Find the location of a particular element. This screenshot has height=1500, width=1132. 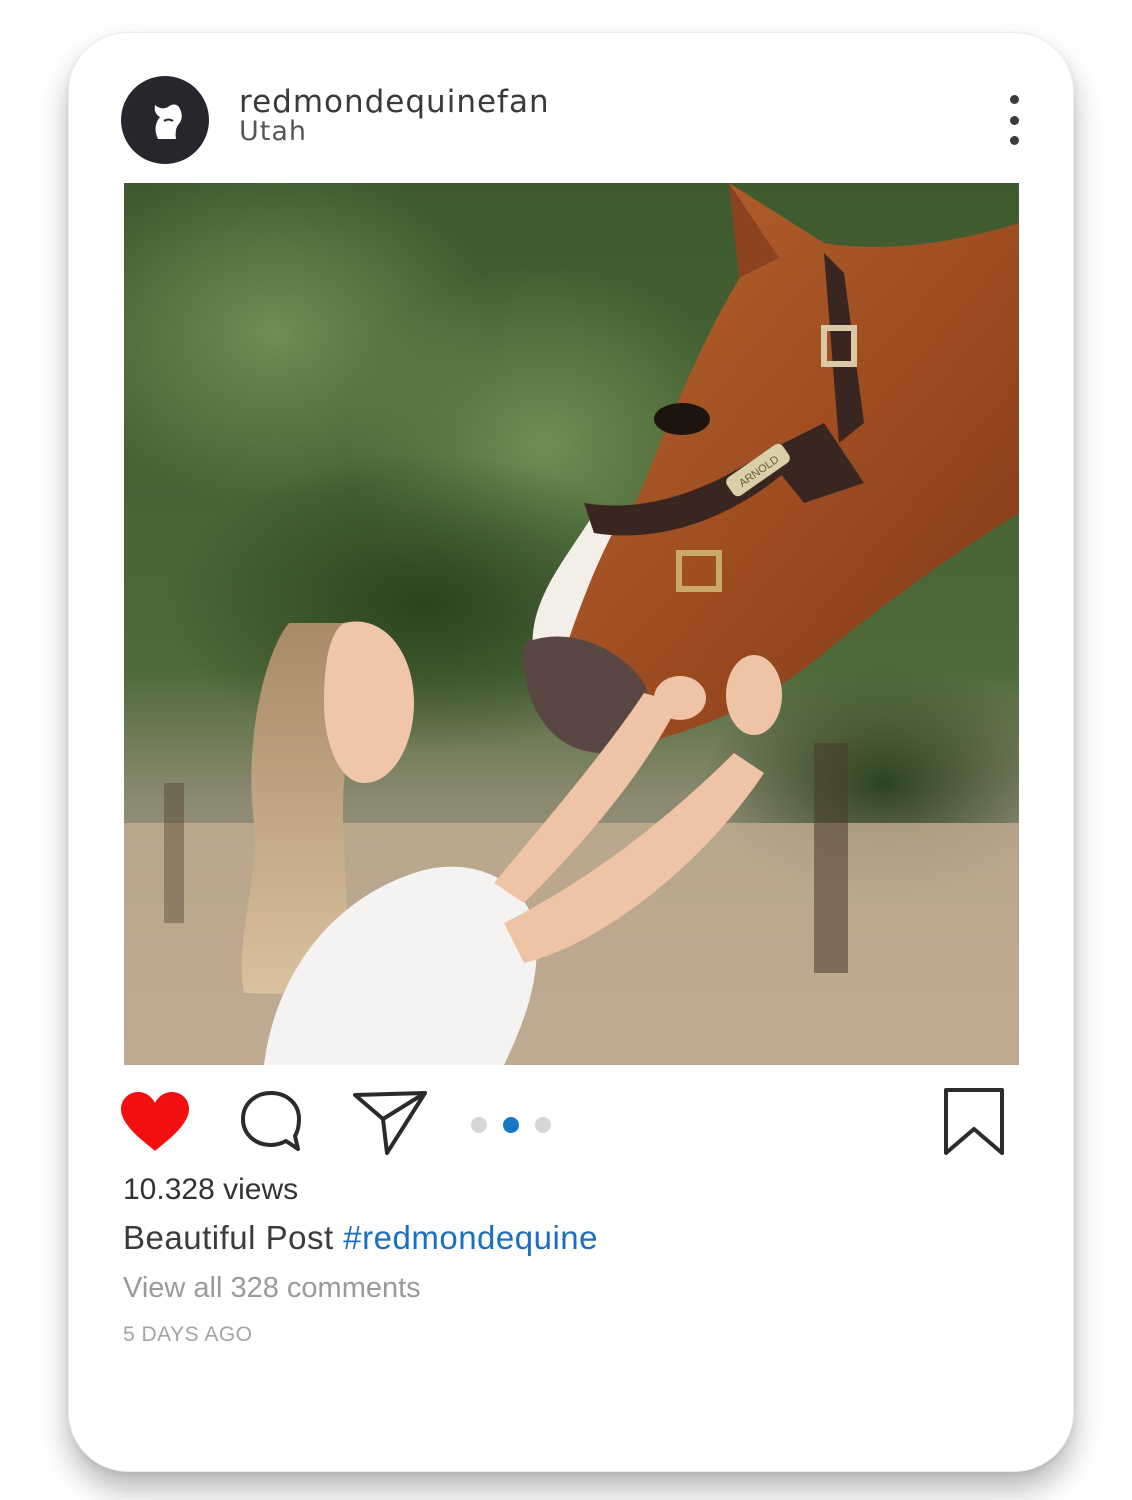

comment-icon is located at coordinates (271, 1121).